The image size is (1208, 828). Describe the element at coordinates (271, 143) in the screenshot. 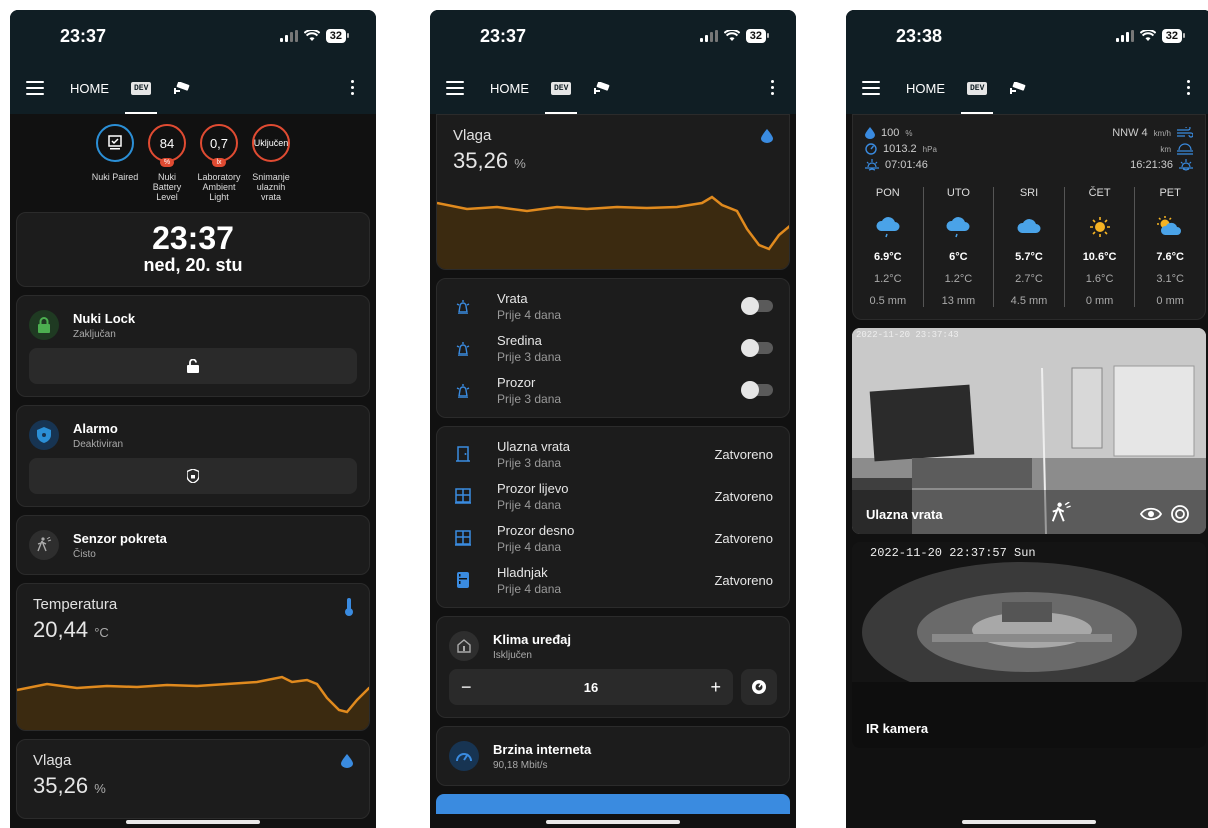

I see `badge-value: Uključen` at that location.